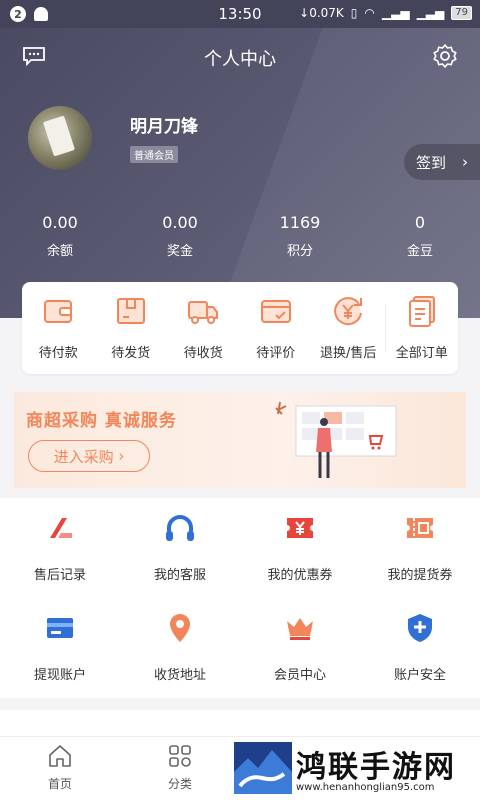 The width and height of the screenshot is (480, 800). Describe the element at coordinates (179, 675) in the screenshot. I see `service-label: 收货地址` at that location.